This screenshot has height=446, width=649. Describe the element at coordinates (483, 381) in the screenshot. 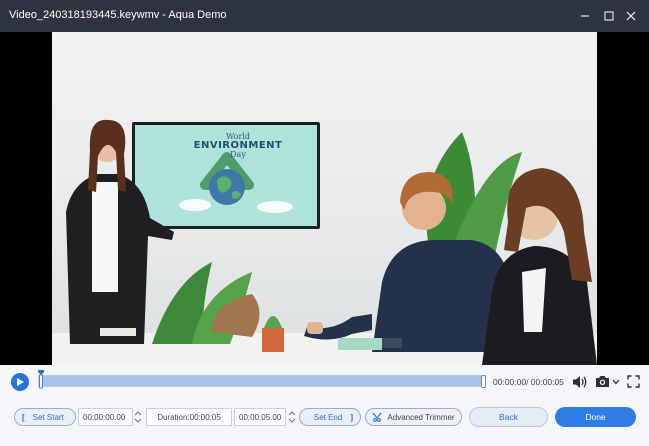

I see `end-trim-handle` at that location.